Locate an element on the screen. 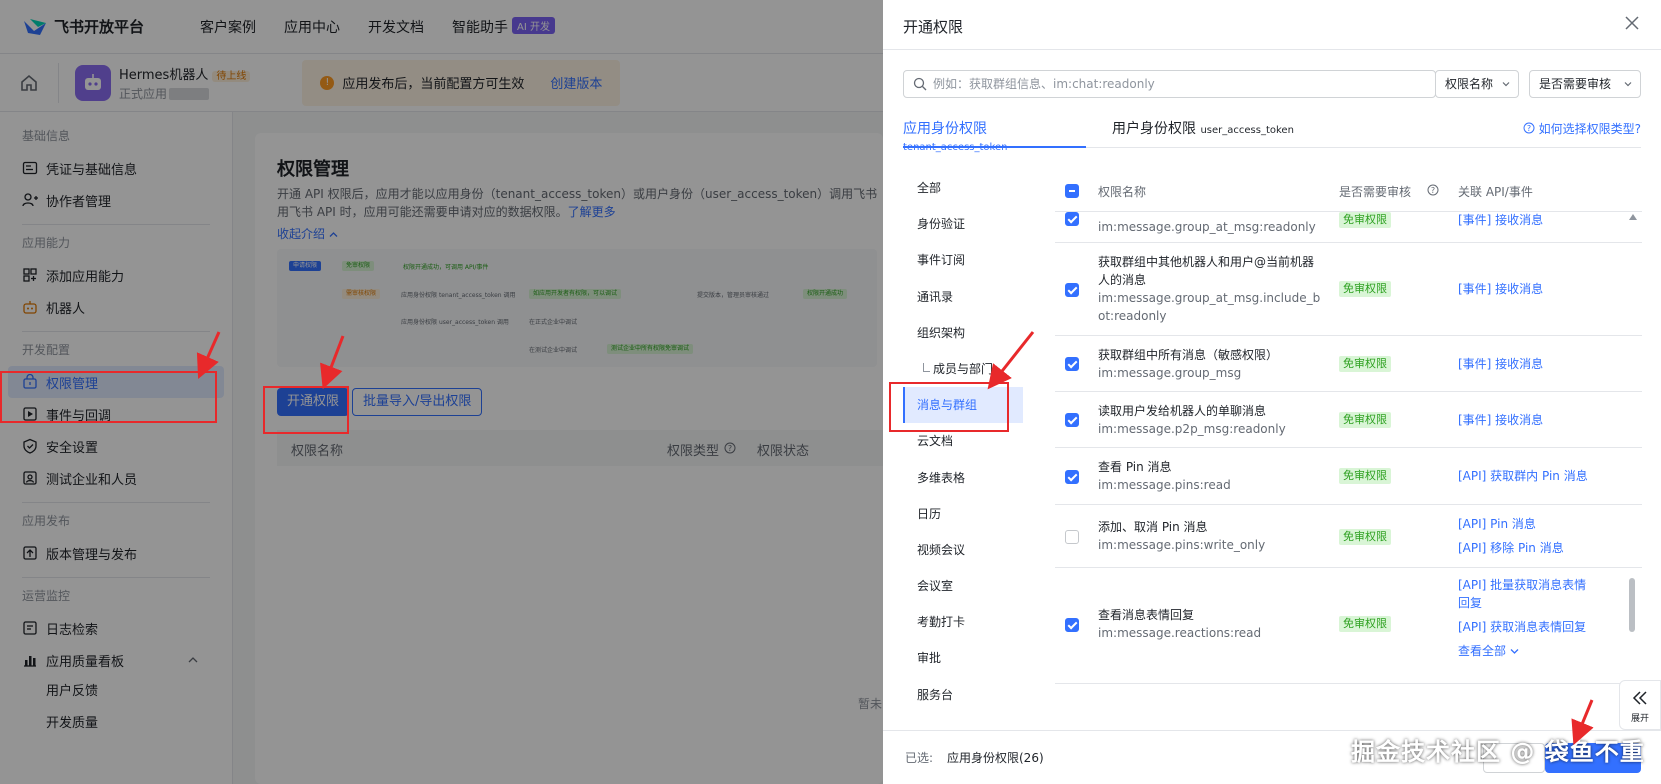 The width and height of the screenshot is (1661, 784). category-helpdesk: 服务台 is located at coordinates (963, 695).